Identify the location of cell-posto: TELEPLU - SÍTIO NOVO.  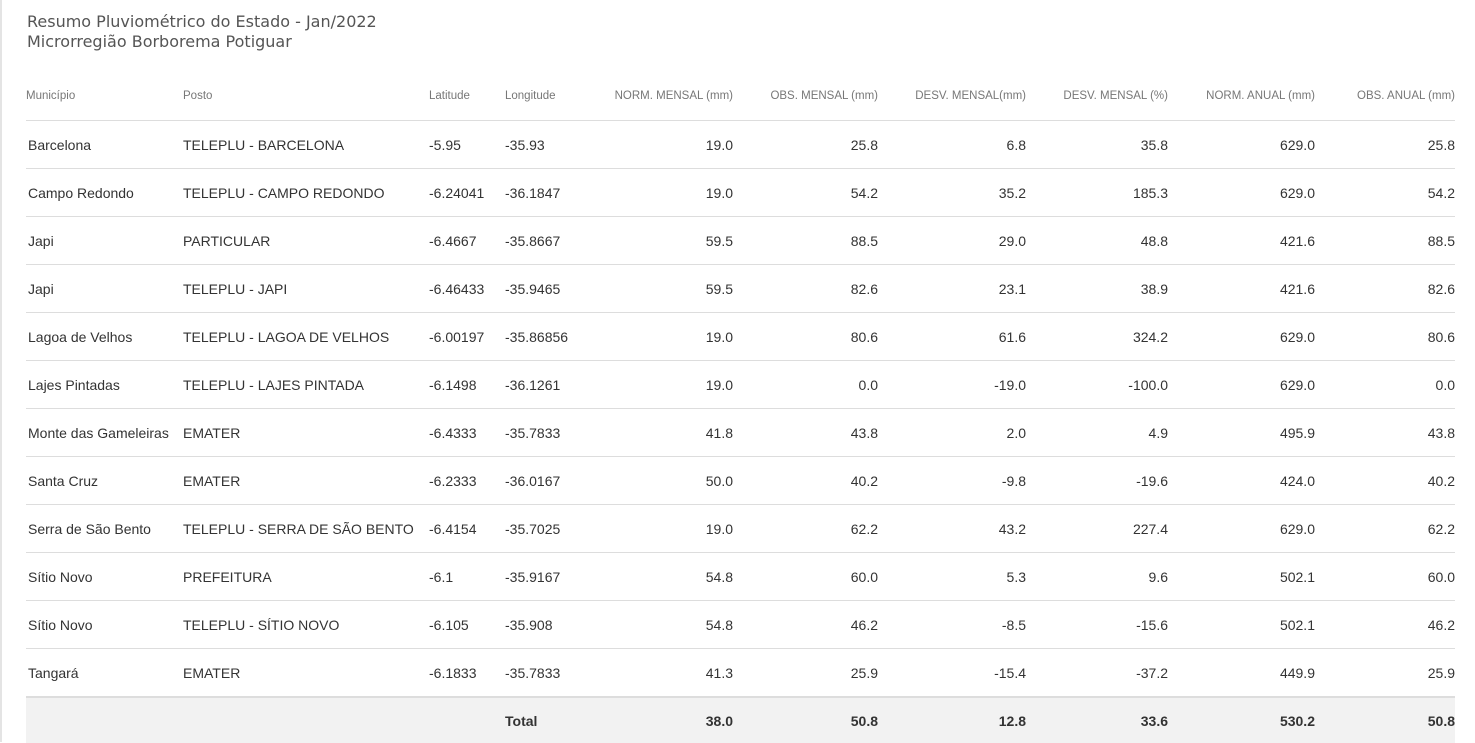
(306, 624).